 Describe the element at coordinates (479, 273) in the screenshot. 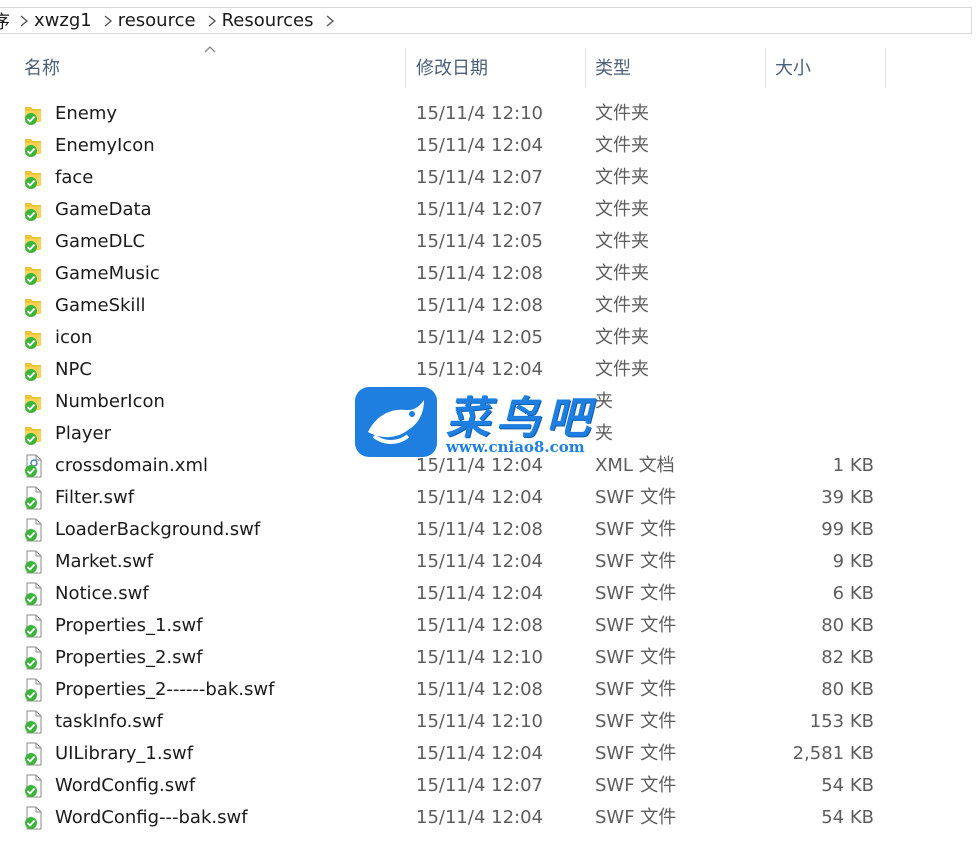

I see `file-modified-date: 15/11/4 12:08` at that location.